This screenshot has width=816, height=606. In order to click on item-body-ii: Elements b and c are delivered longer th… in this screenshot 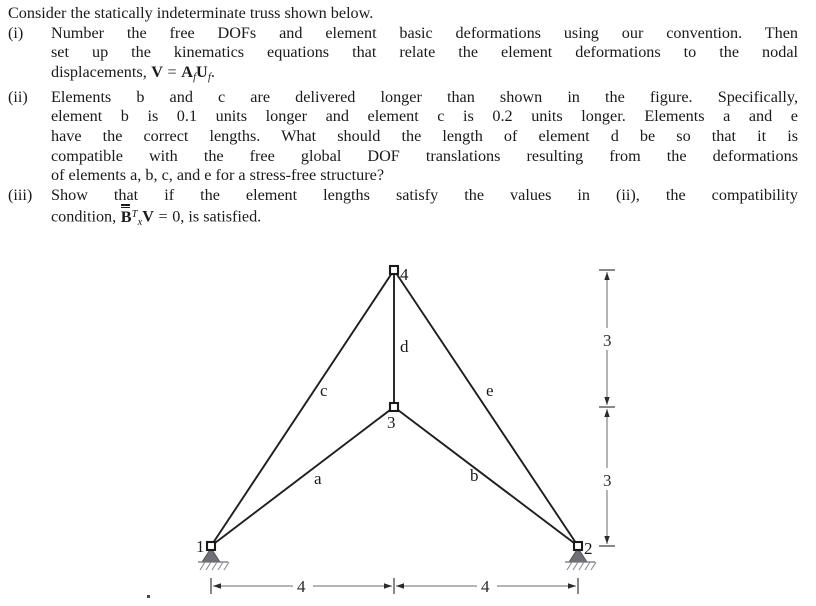, I will do `click(424, 137)`.